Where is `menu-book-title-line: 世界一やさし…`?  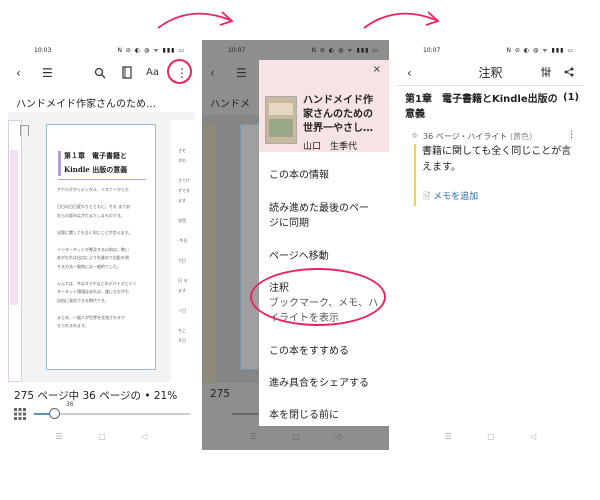
menu-book-title-line: 世界一やさし… is located at coordinates (338, 128).